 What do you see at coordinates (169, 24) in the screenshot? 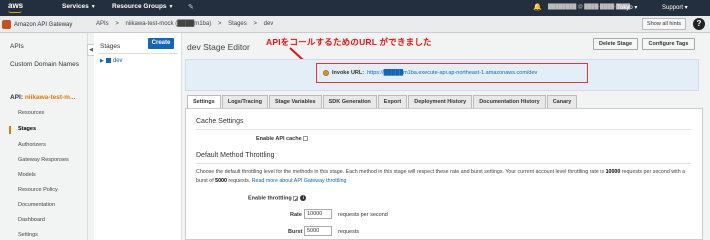
I see `breadcrumb-api: niikawa-test-mock (████m1ba)` at bounding box center [169, 24].